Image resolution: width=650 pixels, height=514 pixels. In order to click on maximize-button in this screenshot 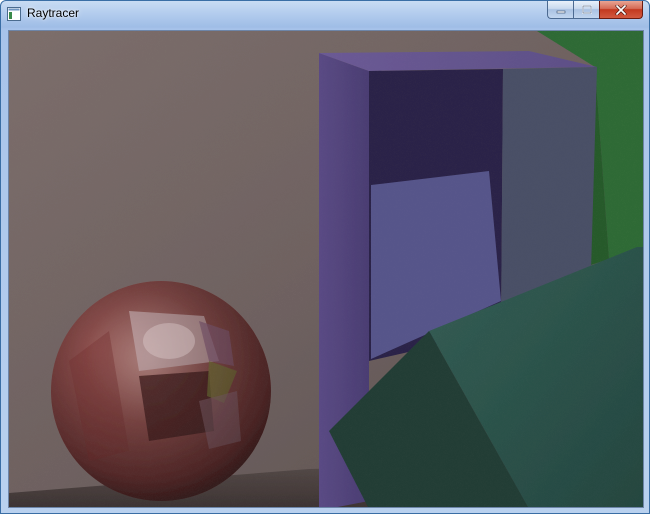, I will do `click(586, 10)`.